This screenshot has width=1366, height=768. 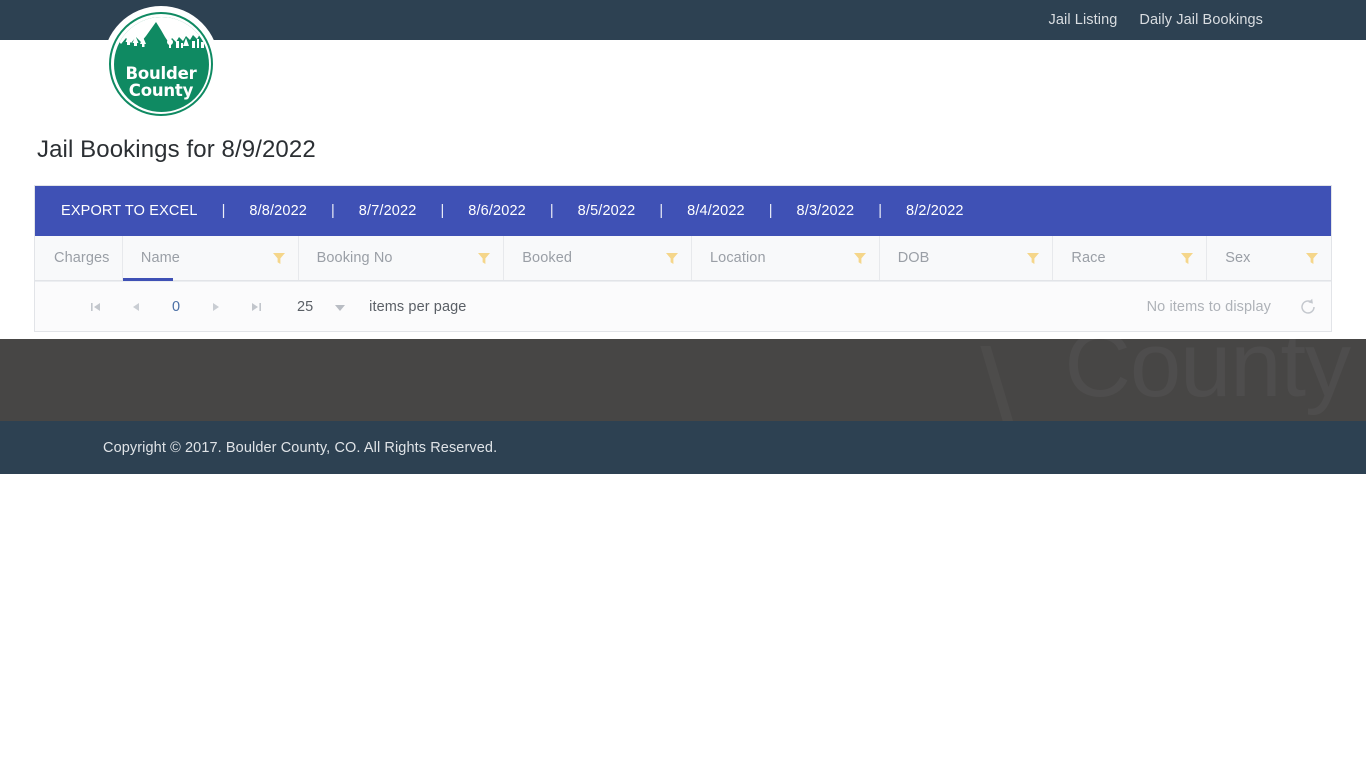 I want to click on column-header-booked: Booked, so click(x=598, y=258).